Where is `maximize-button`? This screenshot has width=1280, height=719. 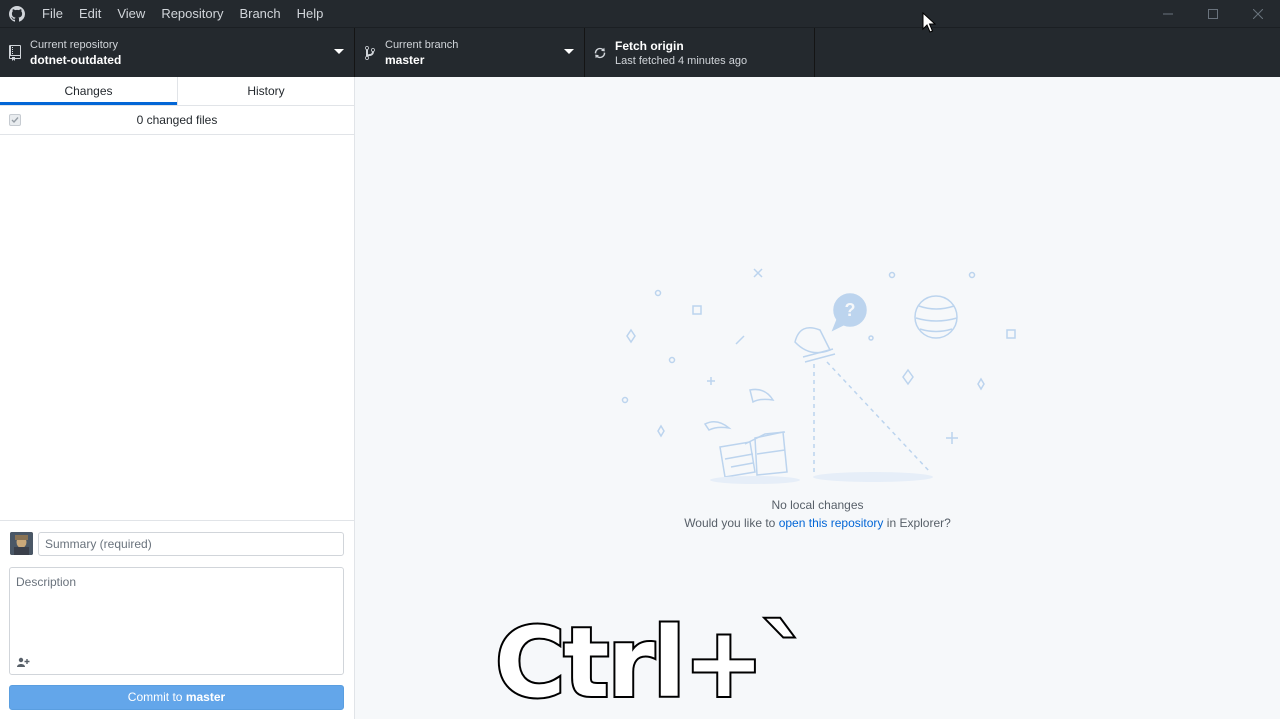
maximize-button is located at coordinates (1212, 13).